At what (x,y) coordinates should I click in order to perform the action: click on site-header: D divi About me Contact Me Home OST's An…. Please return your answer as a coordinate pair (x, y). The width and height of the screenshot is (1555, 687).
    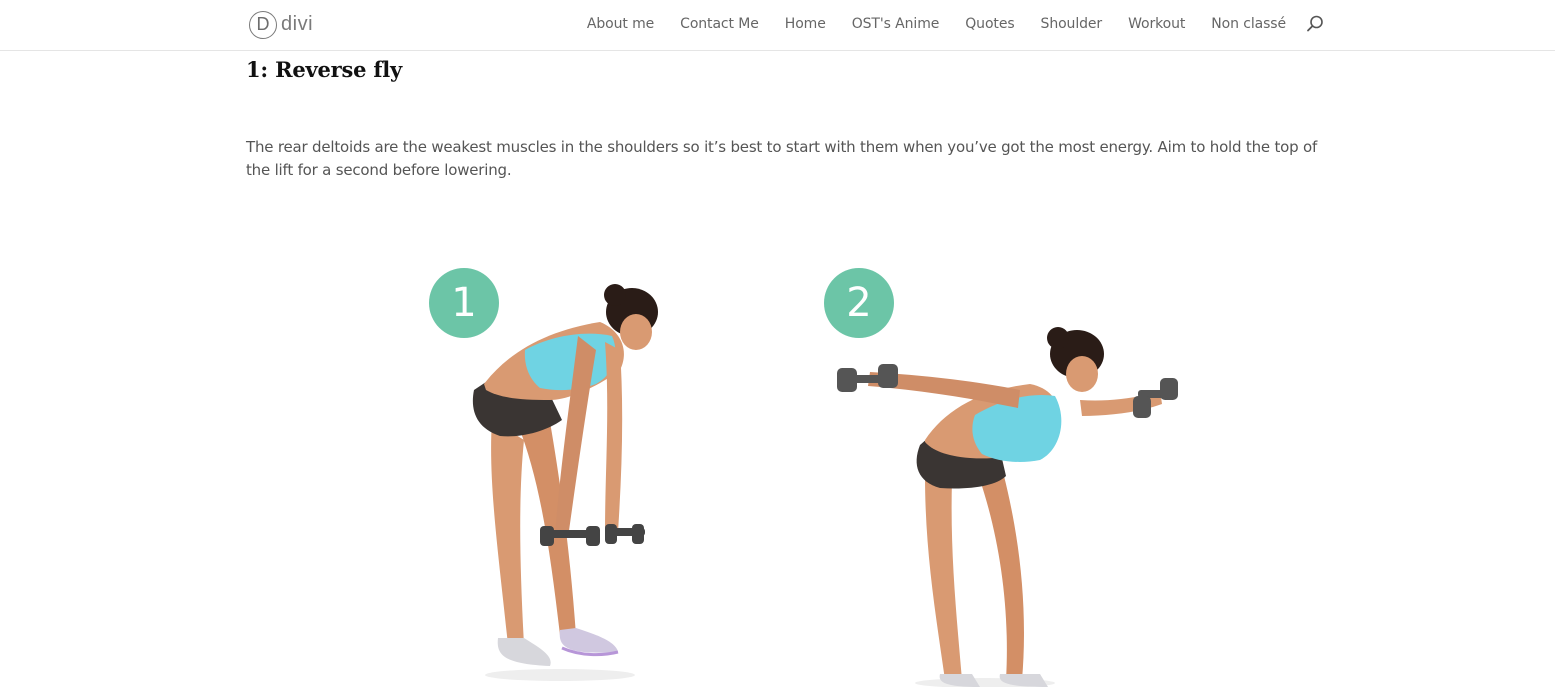
    Looking at the image, I should click on (777, 25).